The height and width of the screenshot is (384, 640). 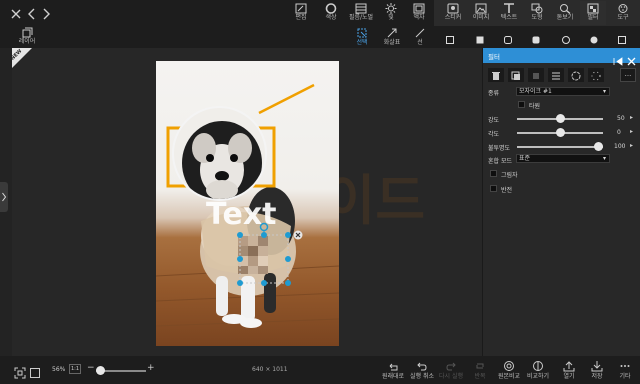 What do you see at coordinates (75, 369) in the screenshot?
I see `zoom-1to1-button: 1:1` at bounding box center [75, 369].